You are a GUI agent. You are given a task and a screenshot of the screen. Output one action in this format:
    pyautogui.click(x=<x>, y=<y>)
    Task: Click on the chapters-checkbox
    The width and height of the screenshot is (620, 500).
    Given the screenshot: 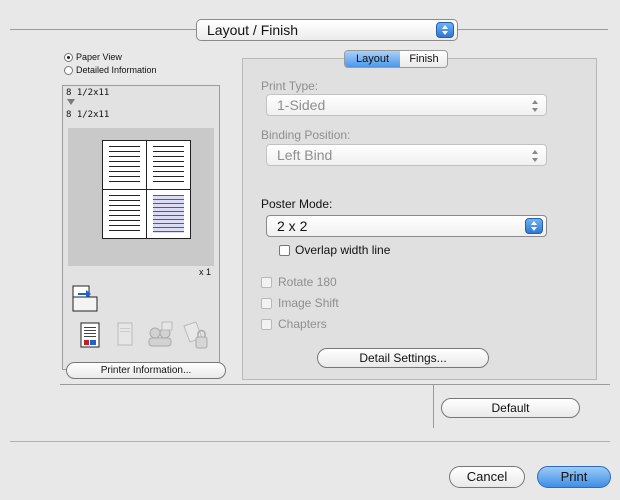 What is the action you would take?
    pyautogui.click(x=266, y=324)
    